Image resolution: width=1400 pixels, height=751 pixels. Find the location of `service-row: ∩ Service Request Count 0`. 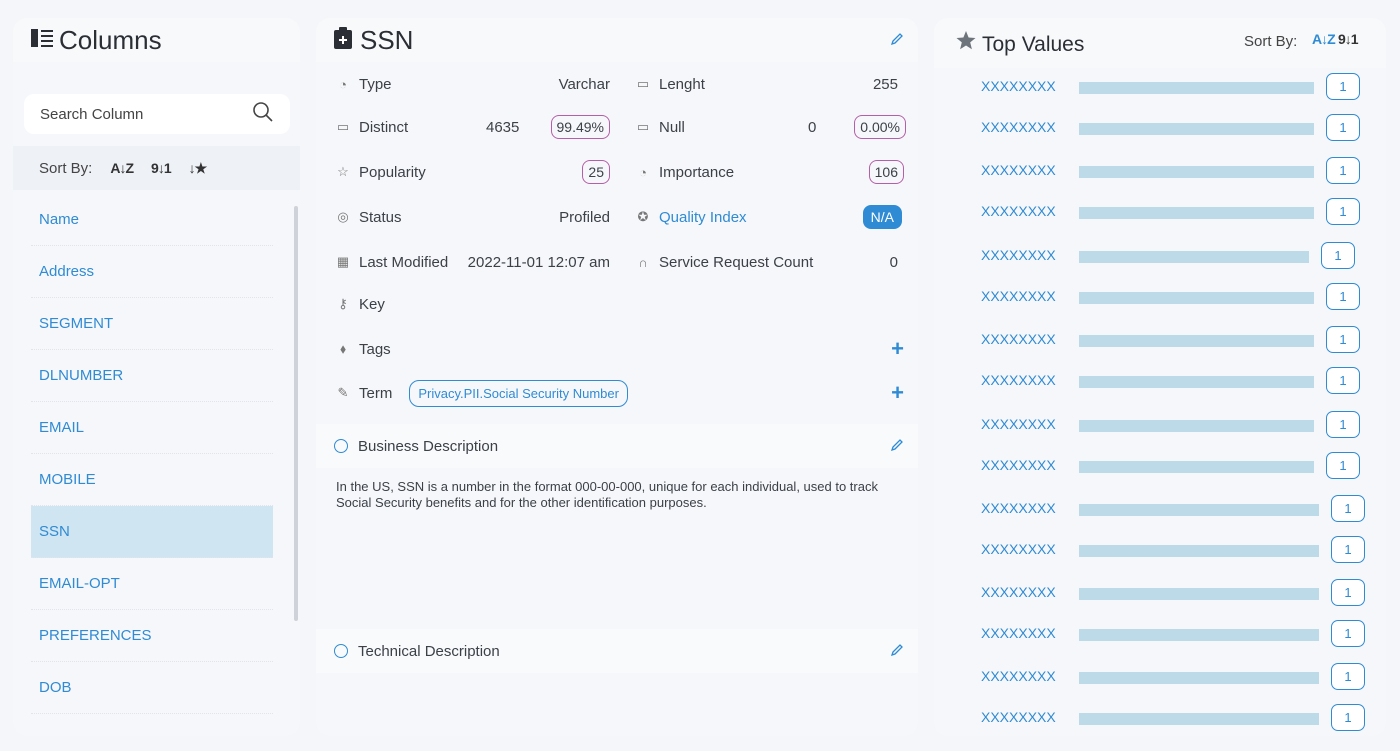

service-row: ∩ Service Request Count 0 is located at coordinates (772, 262).